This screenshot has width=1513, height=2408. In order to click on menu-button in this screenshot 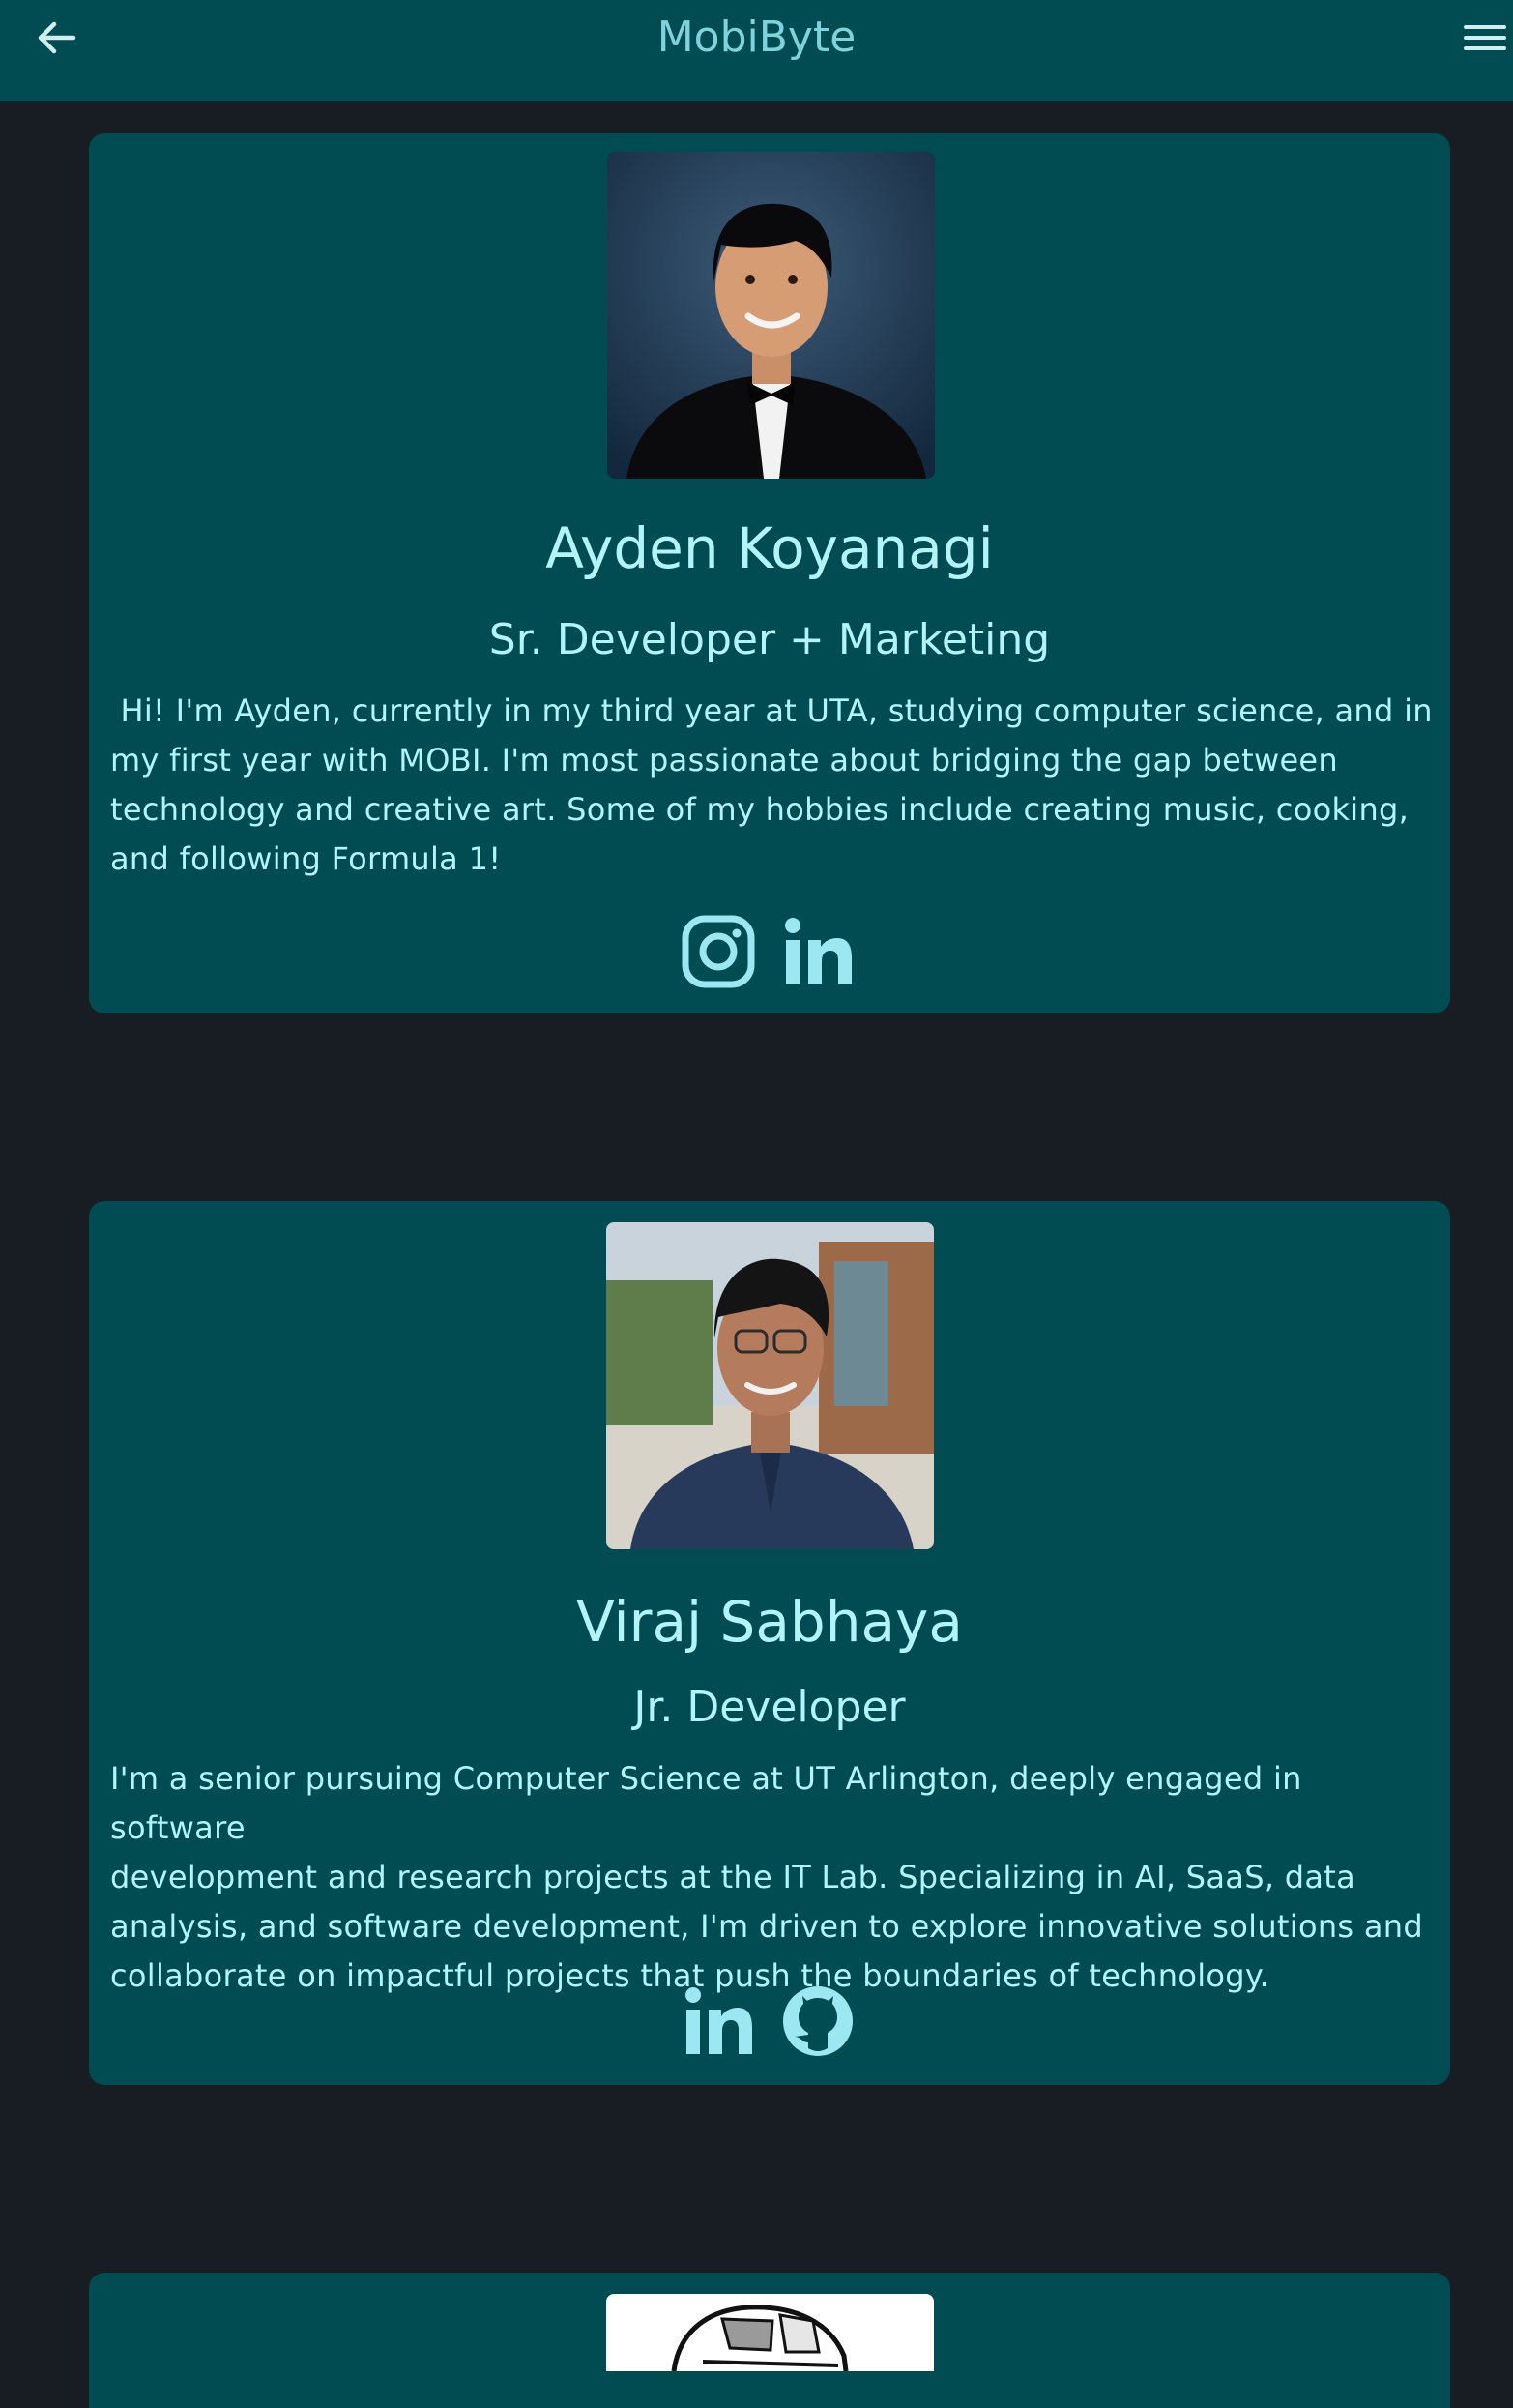, I will do `click(1482, 37)`.